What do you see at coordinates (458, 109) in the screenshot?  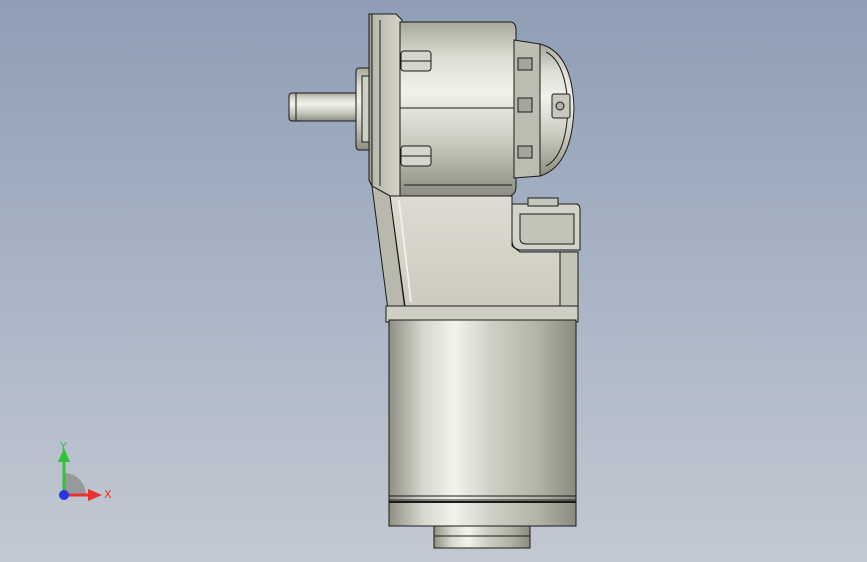 I see `gearbox-housing` at bounding box center [458, 109].